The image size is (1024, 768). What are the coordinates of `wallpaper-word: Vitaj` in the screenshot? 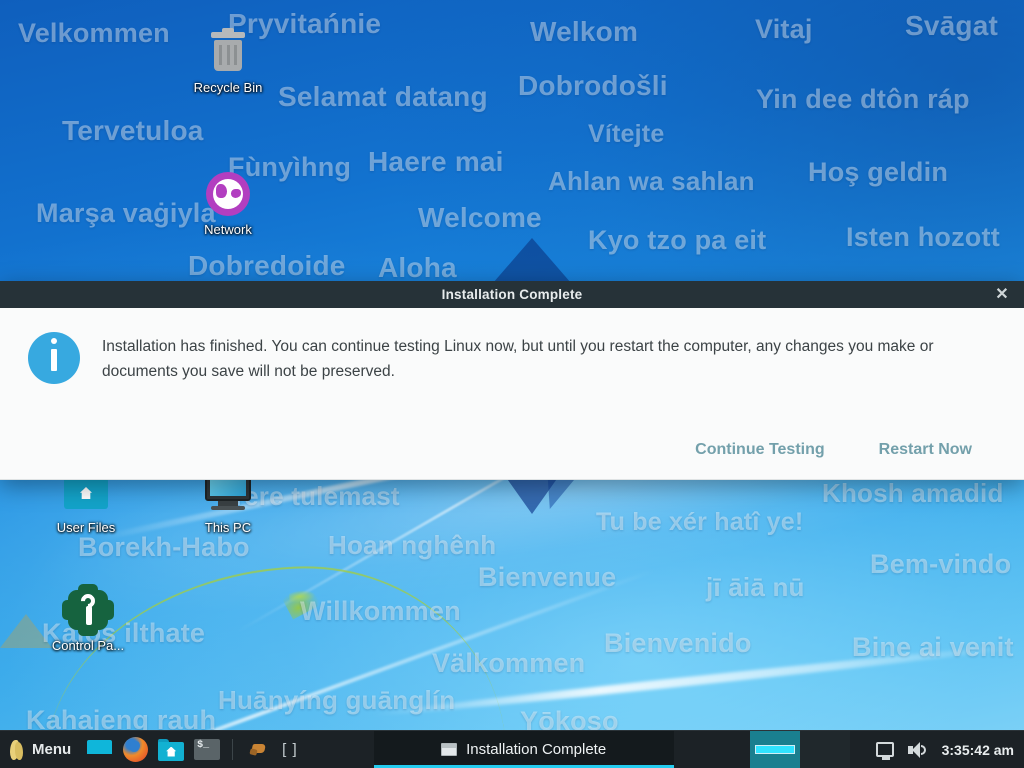 It's located at (784, 29).